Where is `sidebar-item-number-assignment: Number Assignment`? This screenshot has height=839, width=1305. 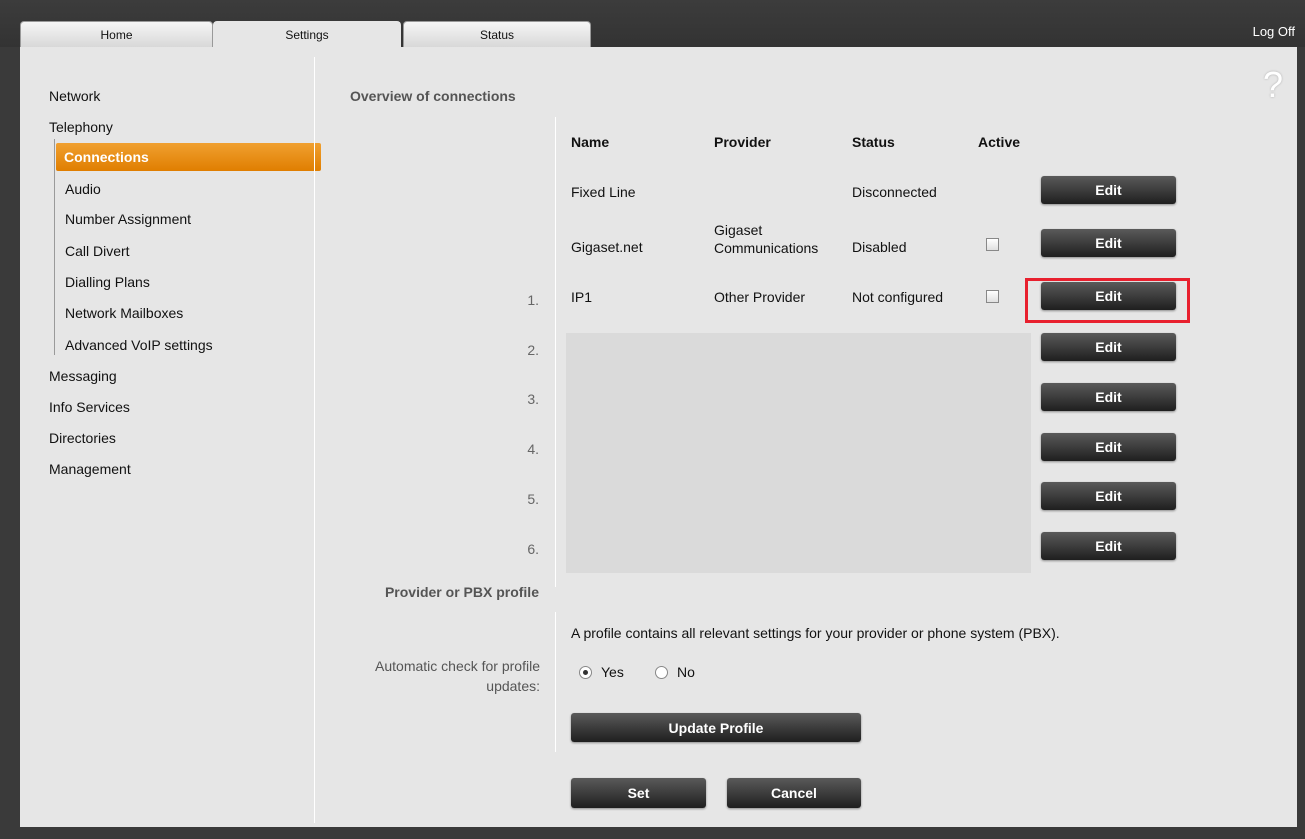 sidebar-item-number-assignment: Number Assignment is located at coordinates (128, 219).